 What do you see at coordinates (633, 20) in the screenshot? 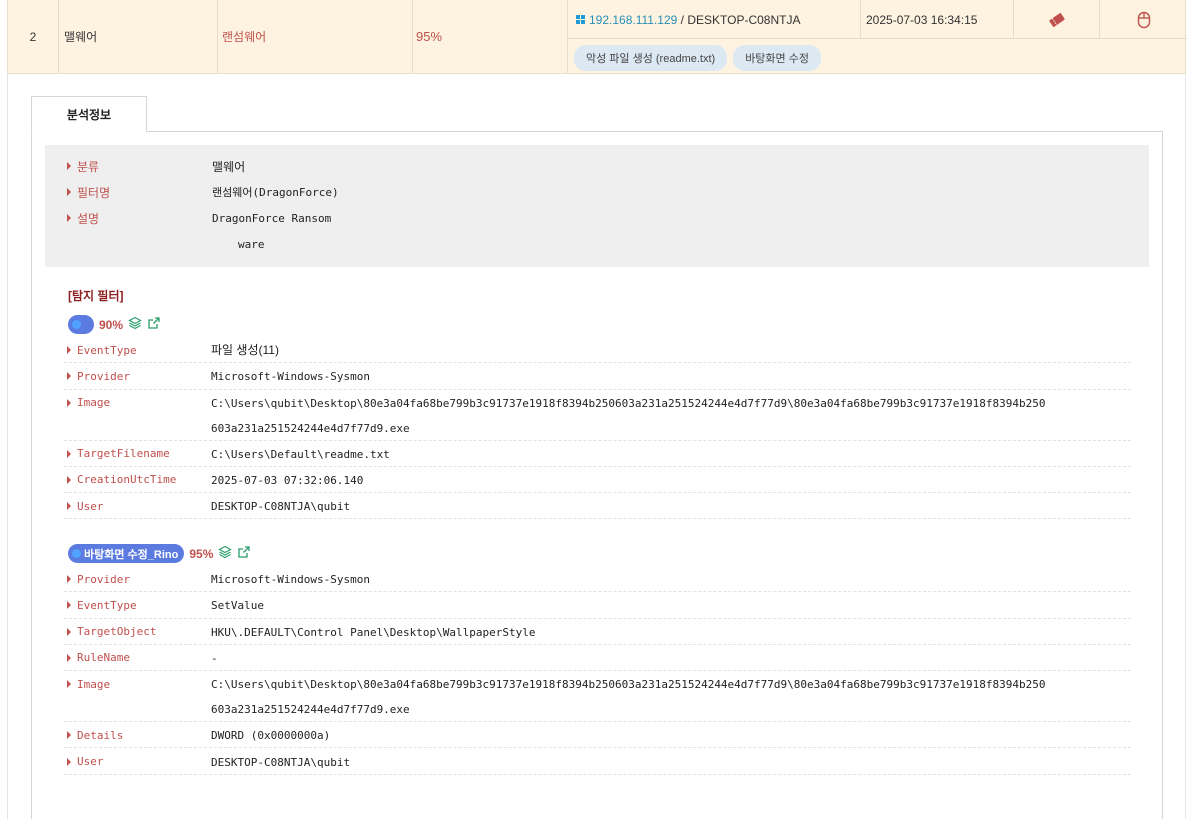
I see `ip-link: 192.168.111.129` at bounding box center [633, 20].